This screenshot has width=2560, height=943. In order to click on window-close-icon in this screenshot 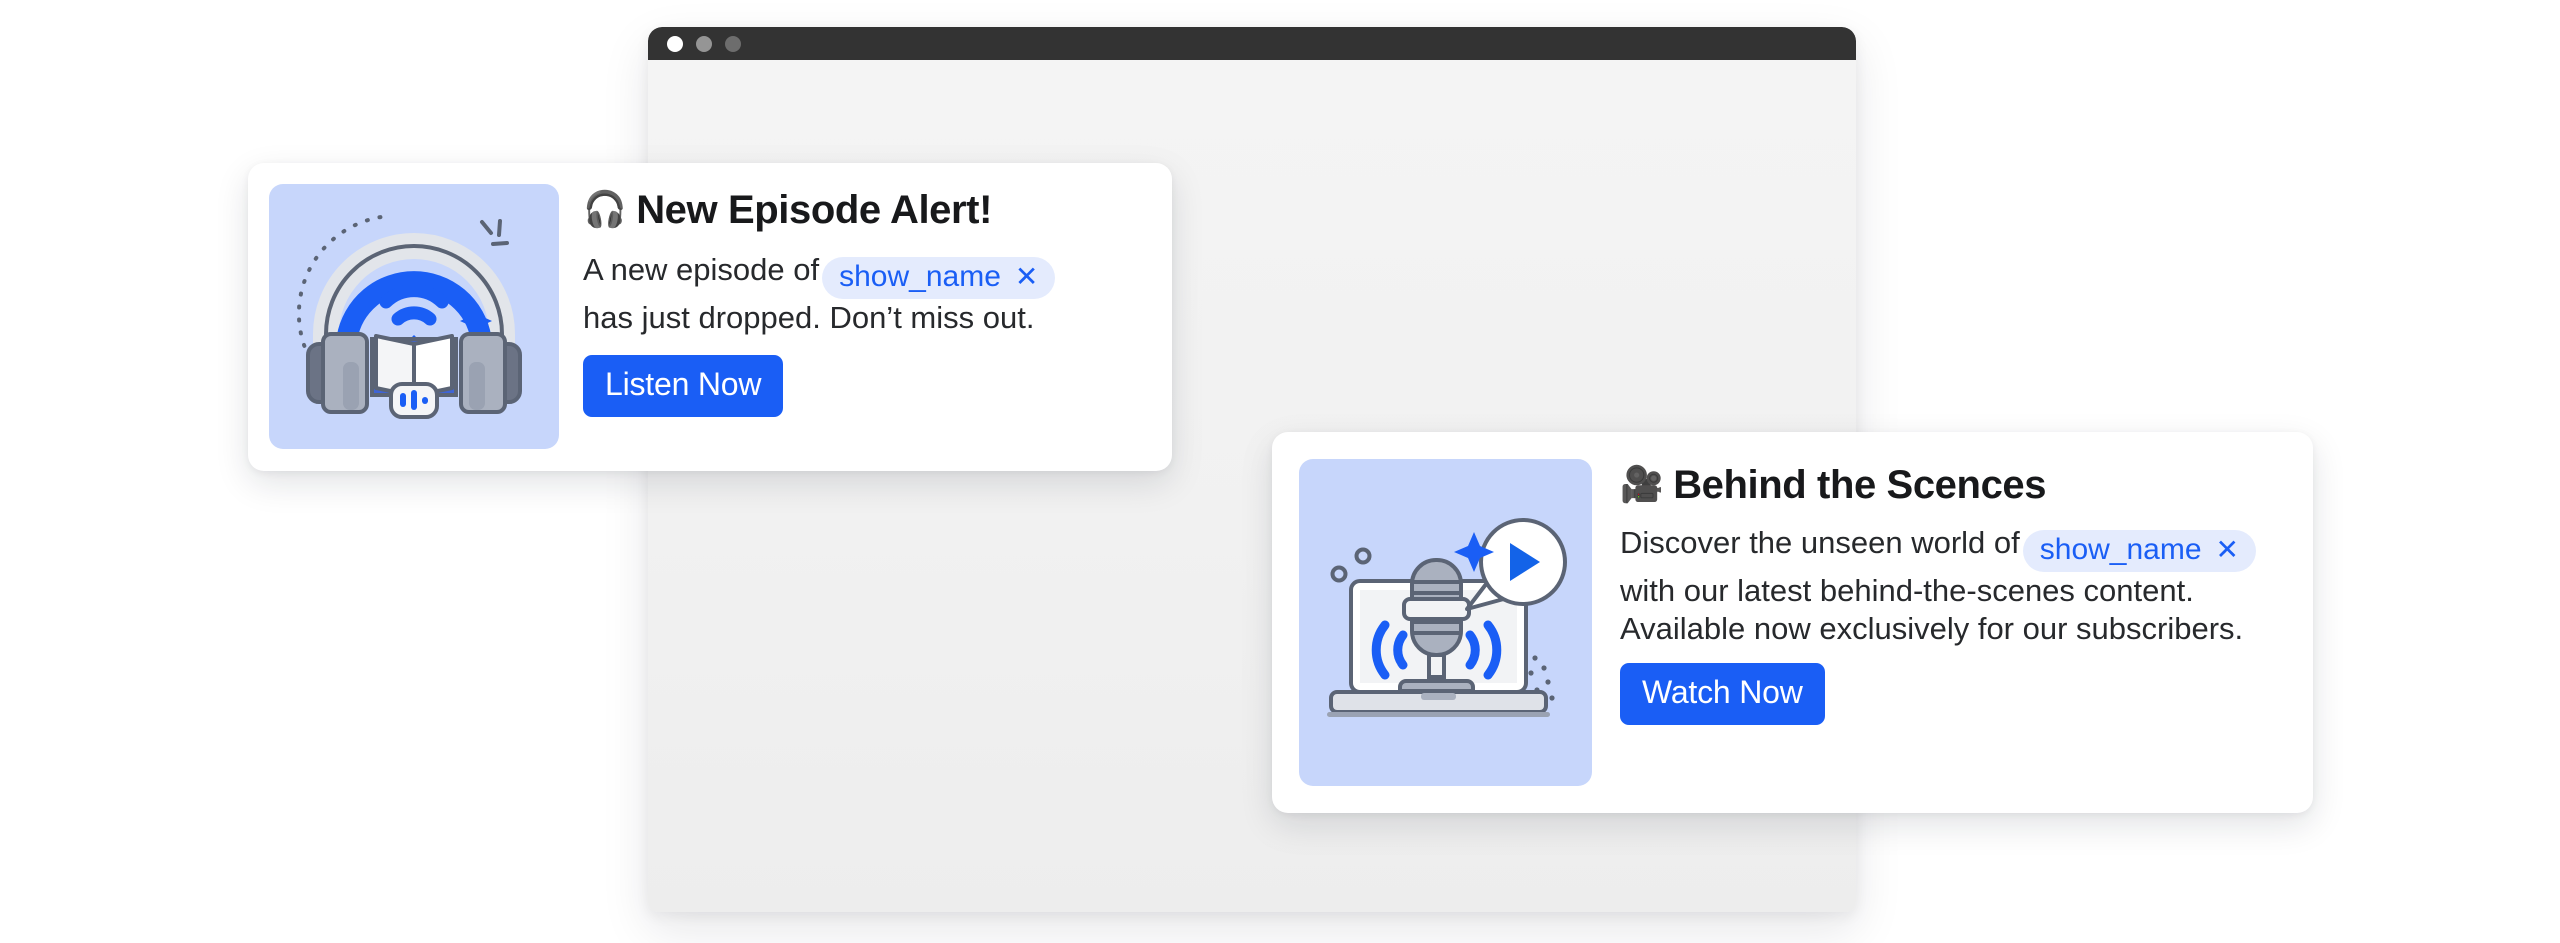, I will do `click(675, 43)`.